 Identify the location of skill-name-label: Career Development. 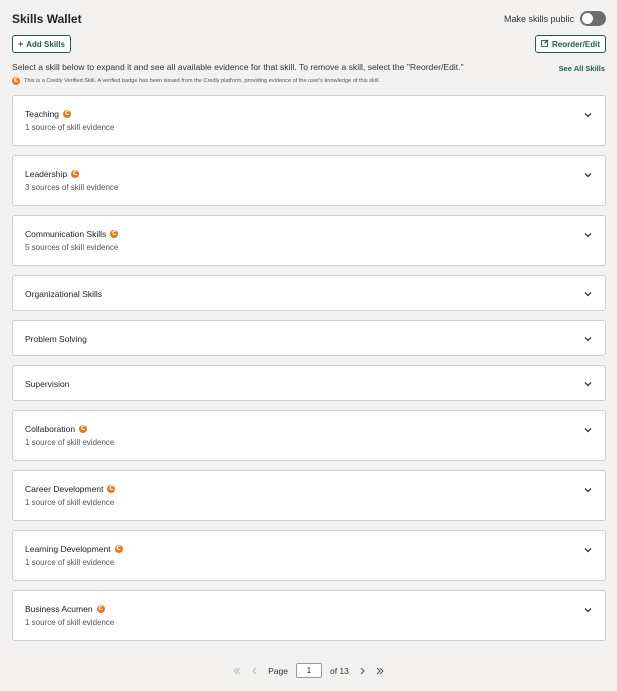
(64, 489).